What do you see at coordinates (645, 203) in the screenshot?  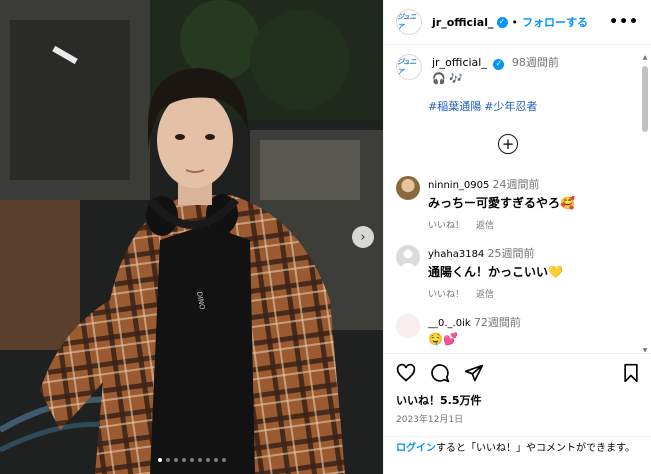 I see `comments-scrollbar: ▲ ▼` at bounding box center [645, 203].